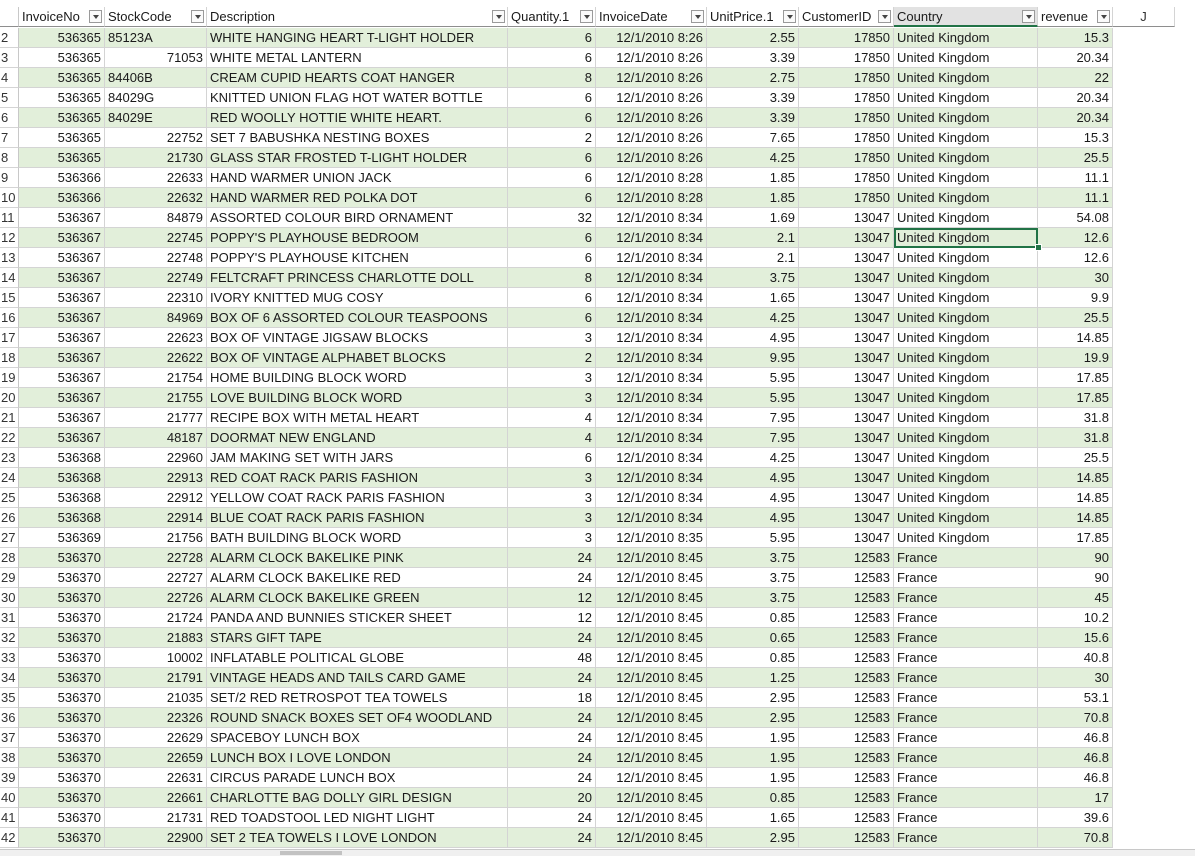  Describe the element at coordinates (753, 538) in the screenshot. I see `cell-unitprice: 5.95` at that location.